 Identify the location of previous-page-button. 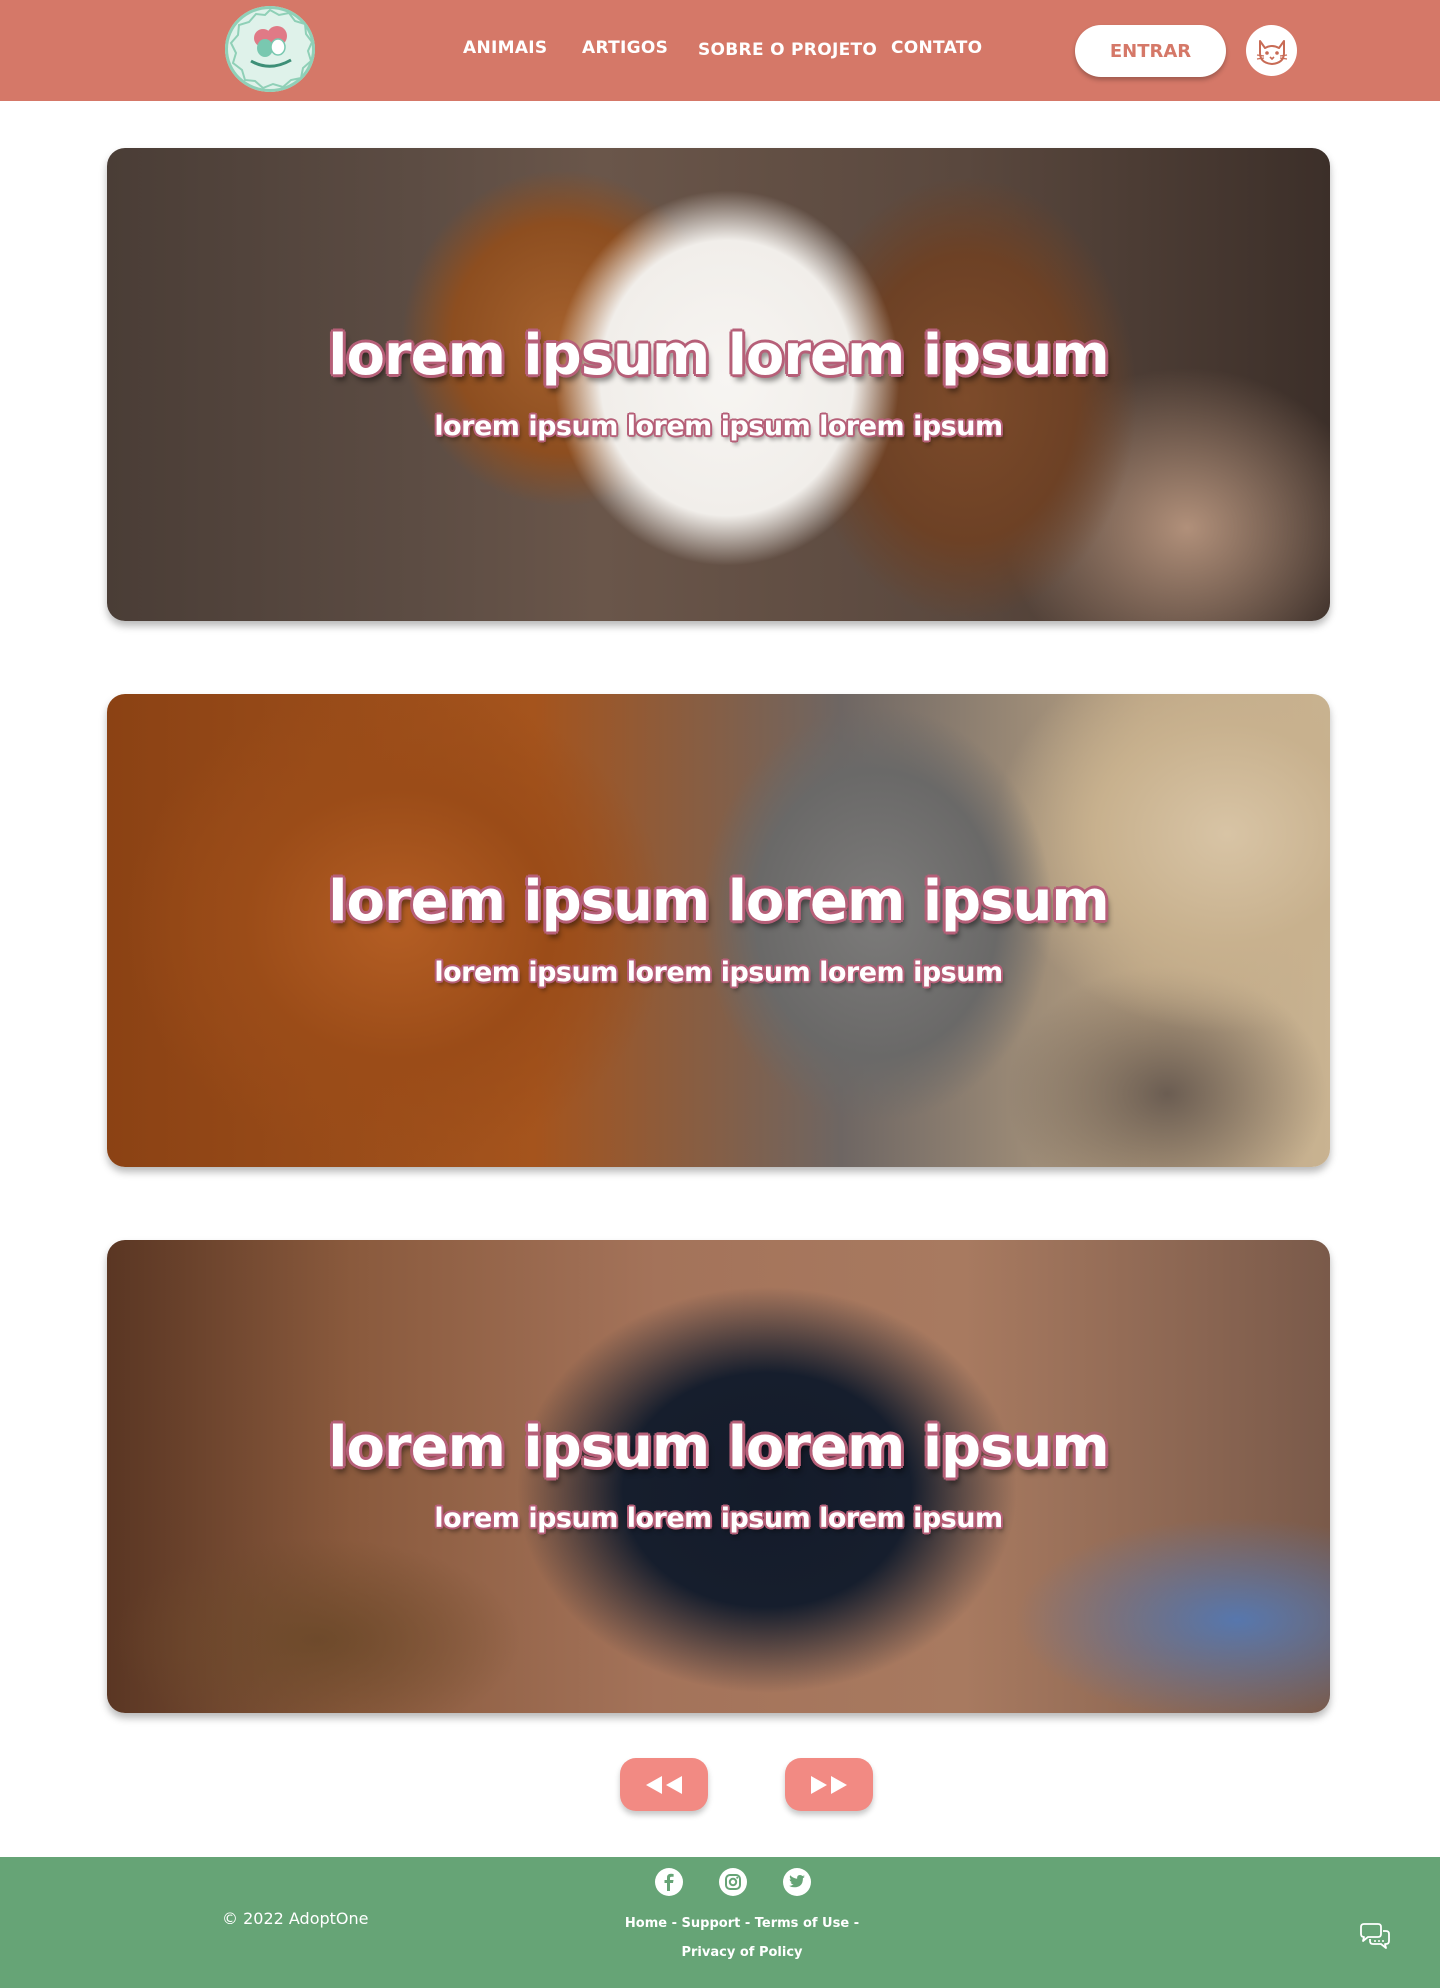
(664, 1784).